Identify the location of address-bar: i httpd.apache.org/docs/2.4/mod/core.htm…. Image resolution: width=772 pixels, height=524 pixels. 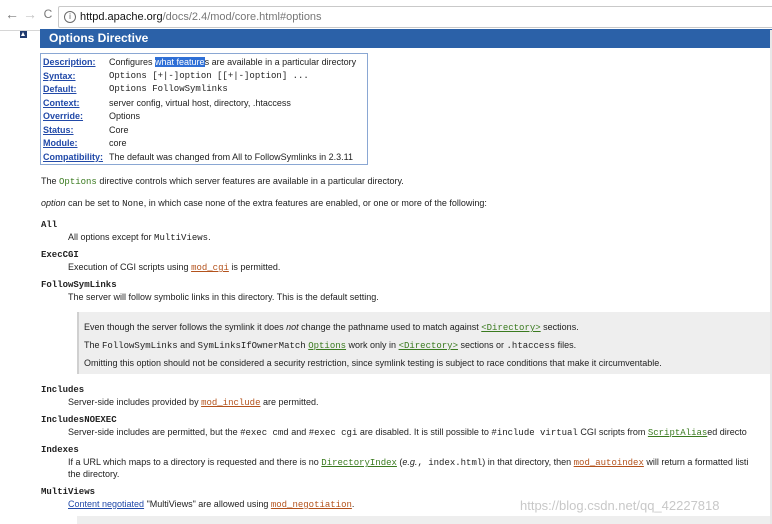
(415, 17).